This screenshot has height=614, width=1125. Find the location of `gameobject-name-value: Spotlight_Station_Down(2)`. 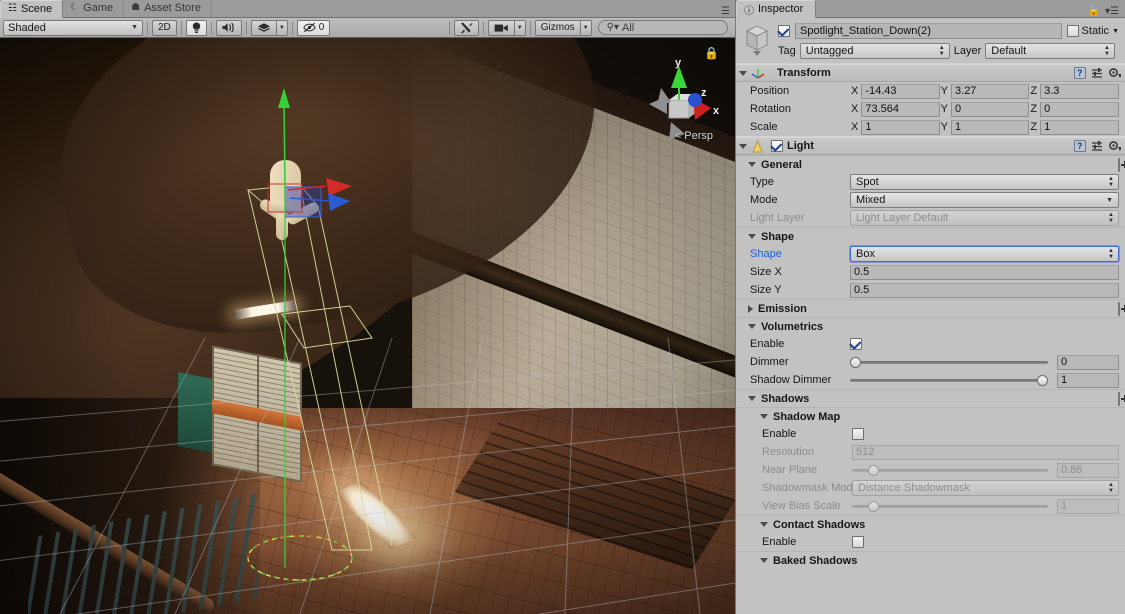

gameobject-name-value: Spotlight_Station_Down(2) is located at coordinates (865, 31).